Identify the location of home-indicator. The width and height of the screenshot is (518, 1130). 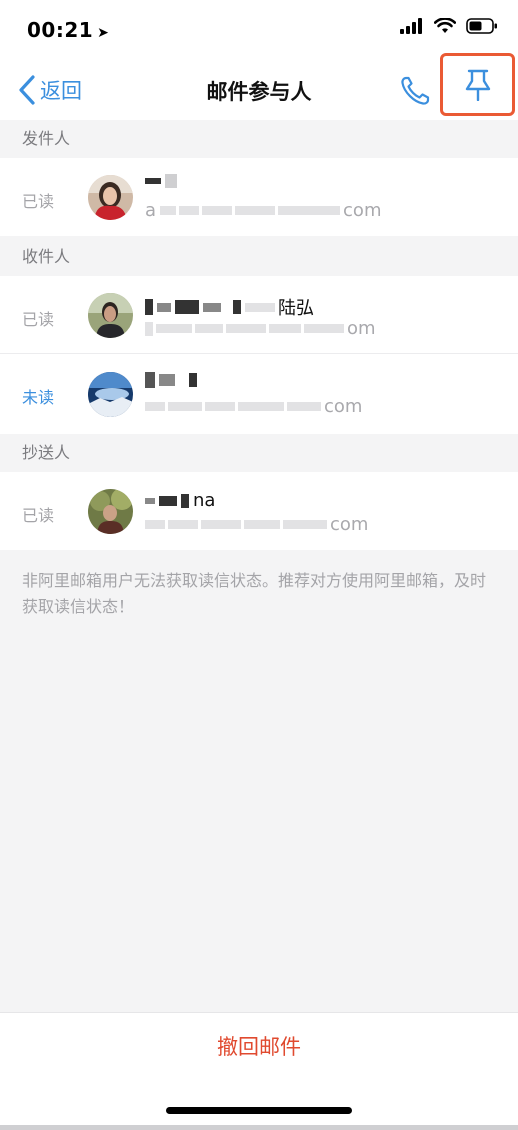
(259, 1110).